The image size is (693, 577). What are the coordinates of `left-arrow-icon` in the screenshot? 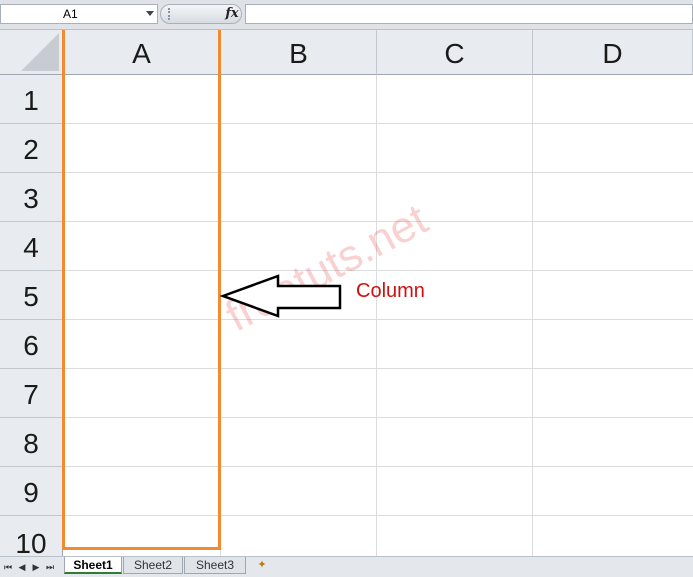 It's located at (281, 296).